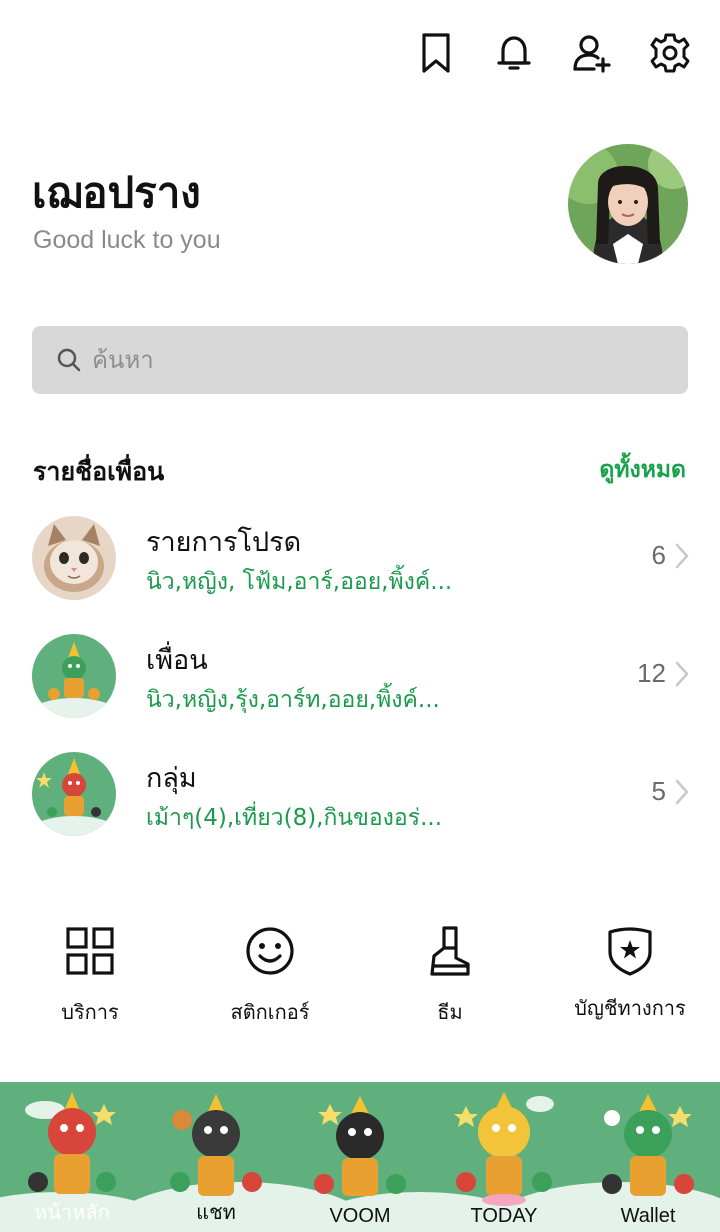 This screenshot has width=720, height=1232. What do you see at coordinates (372, 360) in the screenshot?
I see `search-input` at bounding box center [372, 360].